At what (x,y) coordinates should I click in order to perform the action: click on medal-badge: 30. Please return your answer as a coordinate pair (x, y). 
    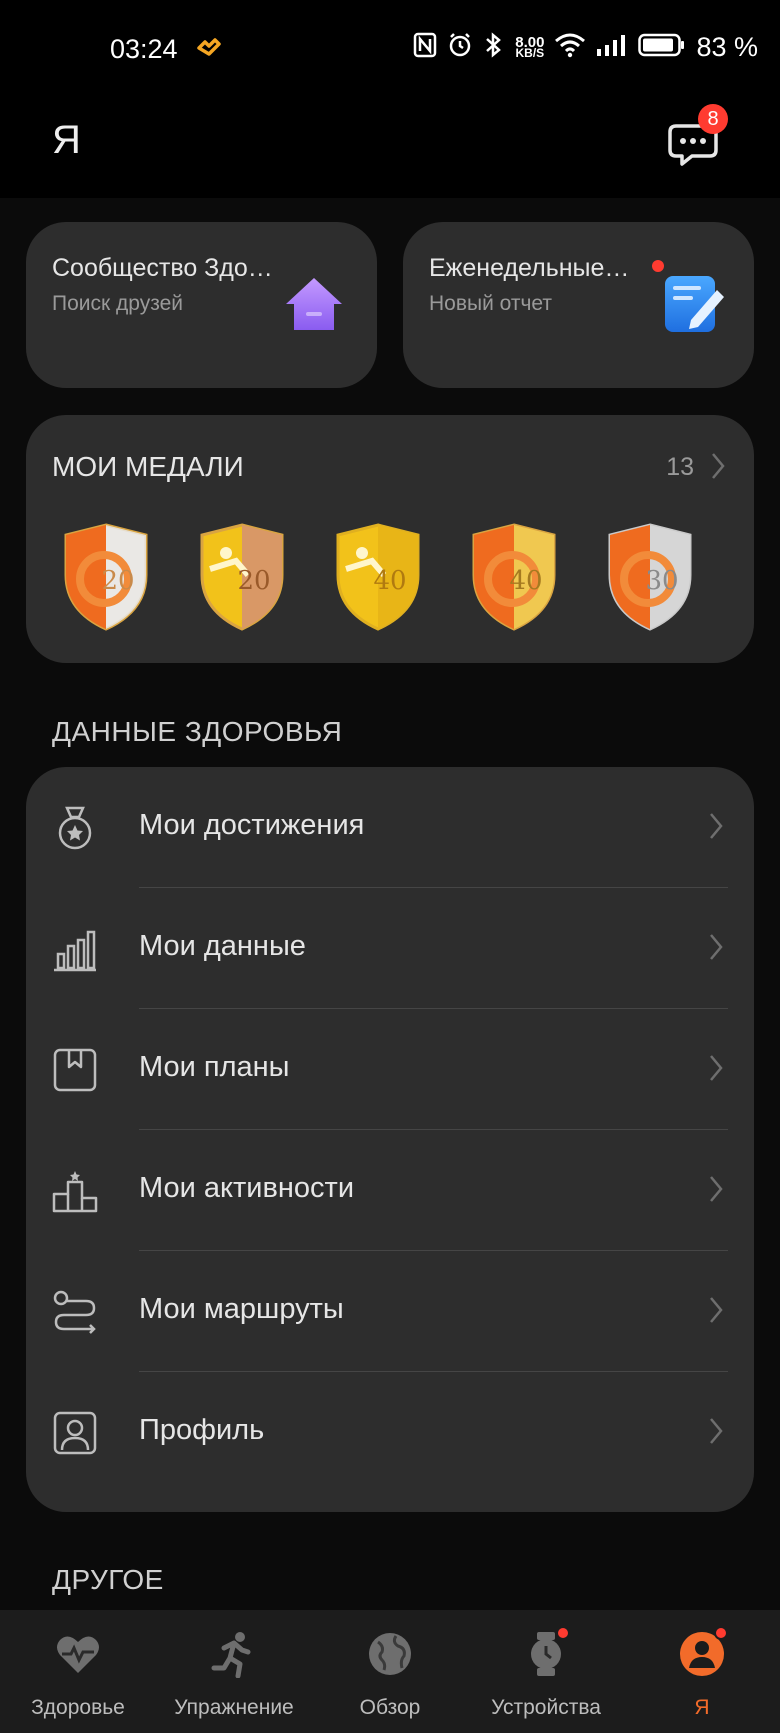
    Looking at the image, I should click on (650, 577).